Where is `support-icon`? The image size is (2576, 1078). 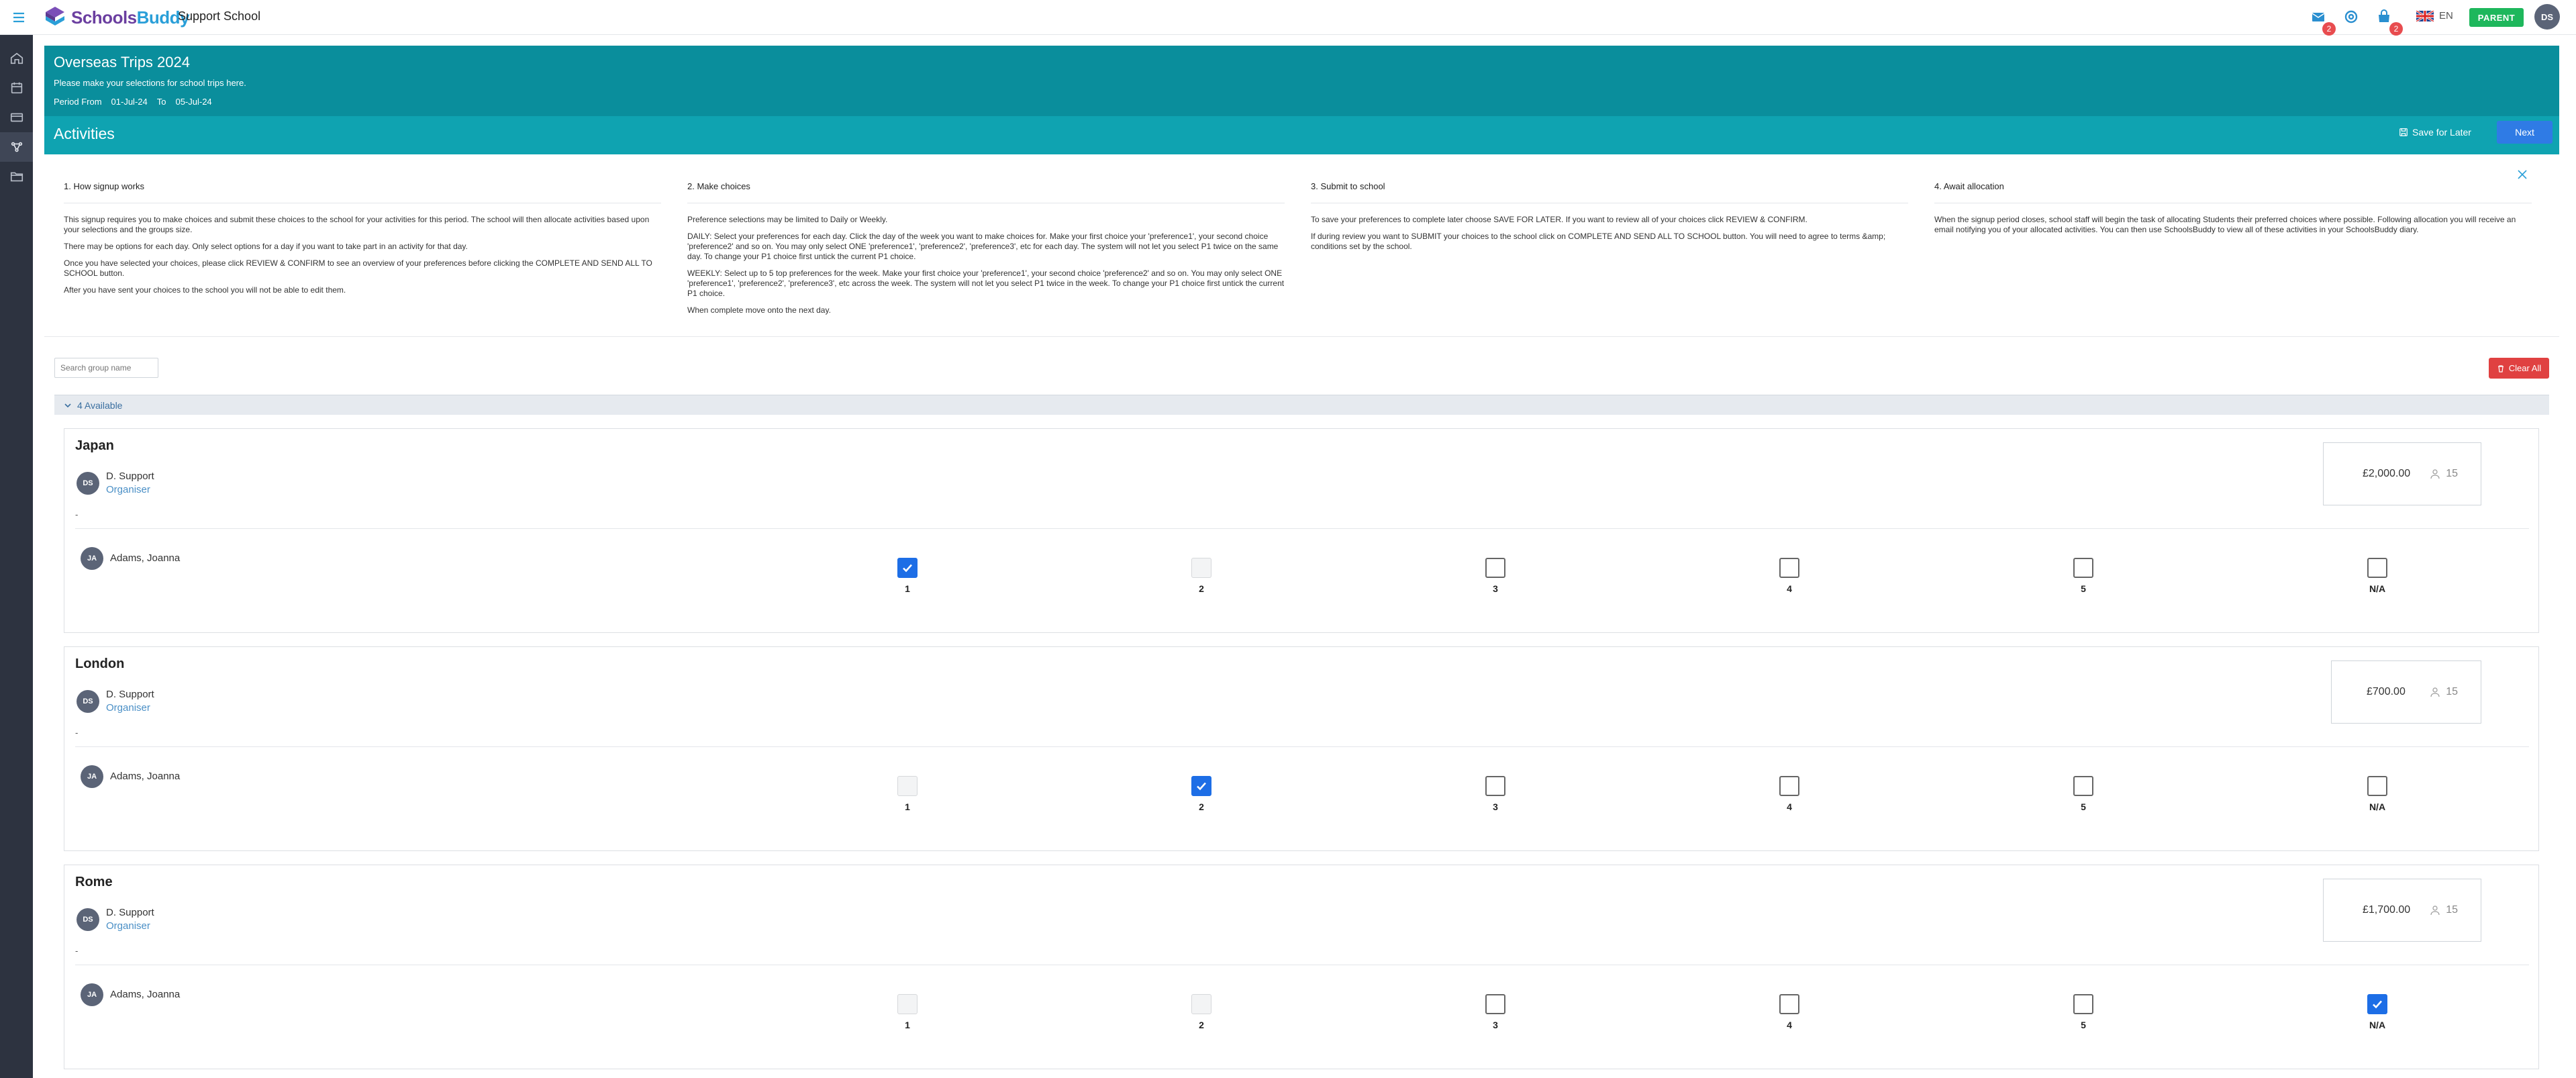 support-icon is located at coordinates (2351, 17).